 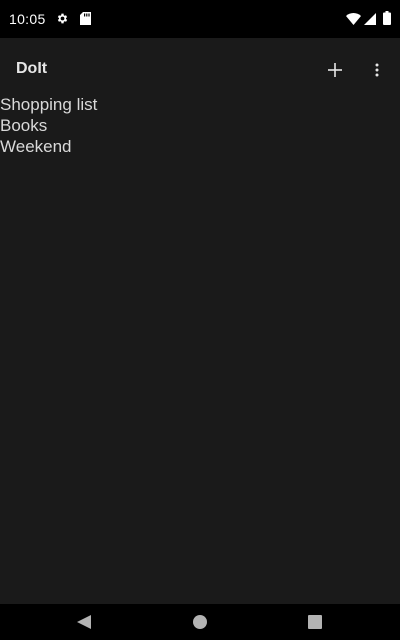 I want to click on recents-button, so click(x=315, y=622).